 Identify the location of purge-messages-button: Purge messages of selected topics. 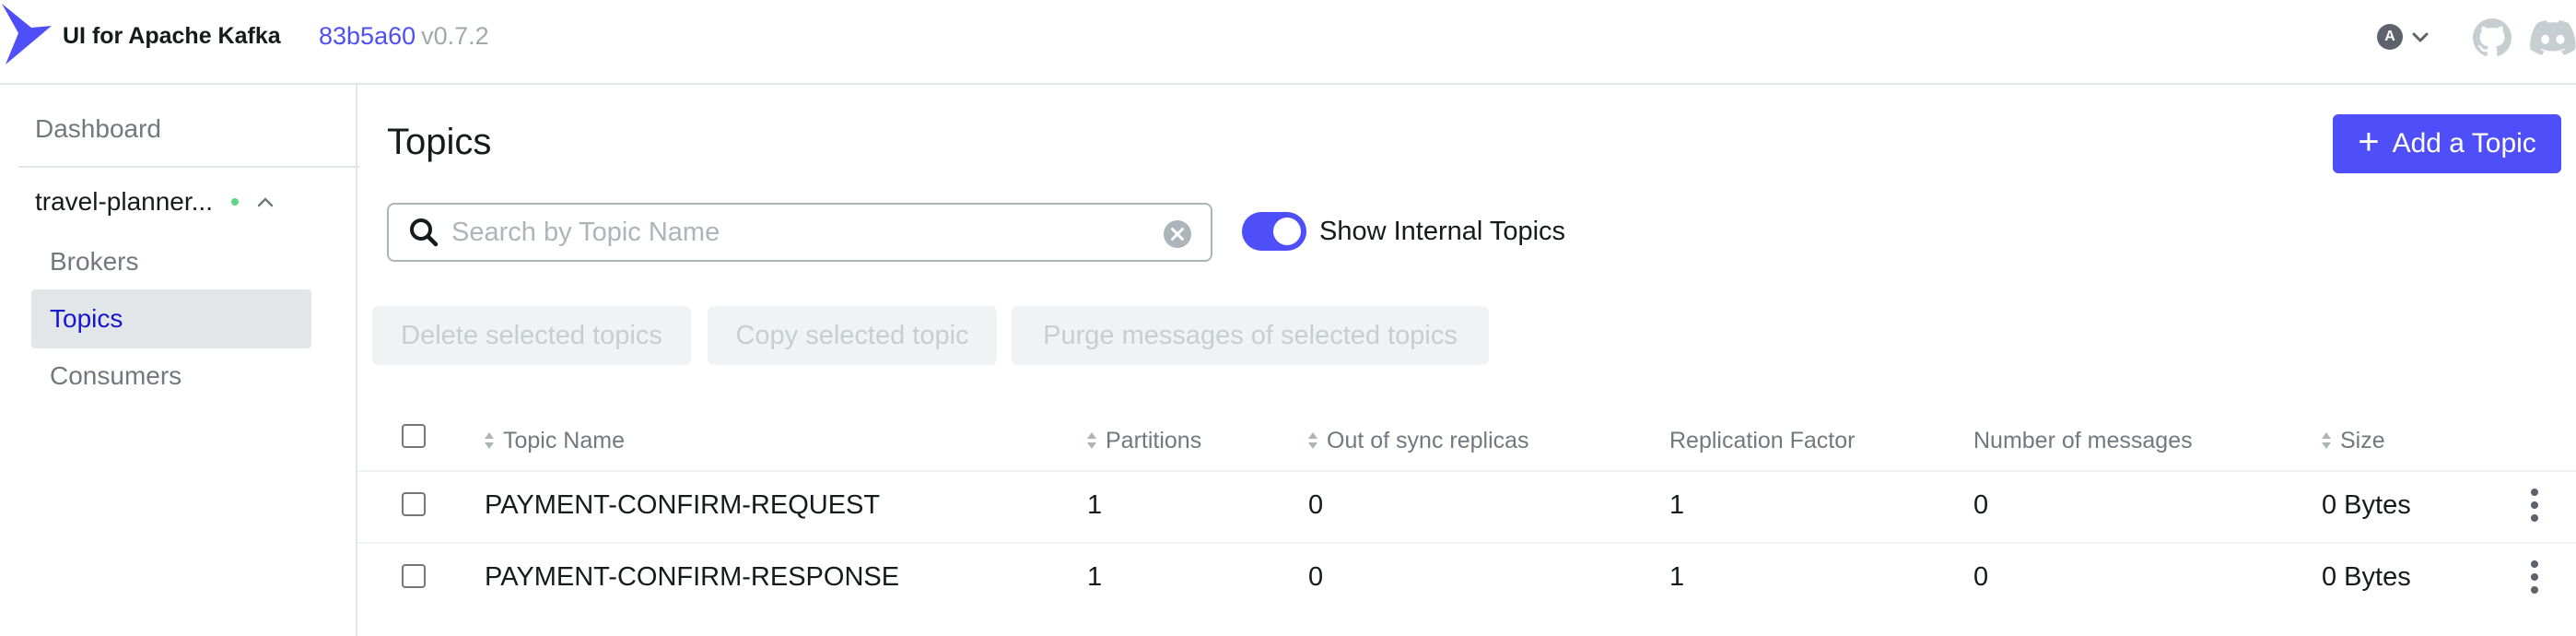
(1250, 335).